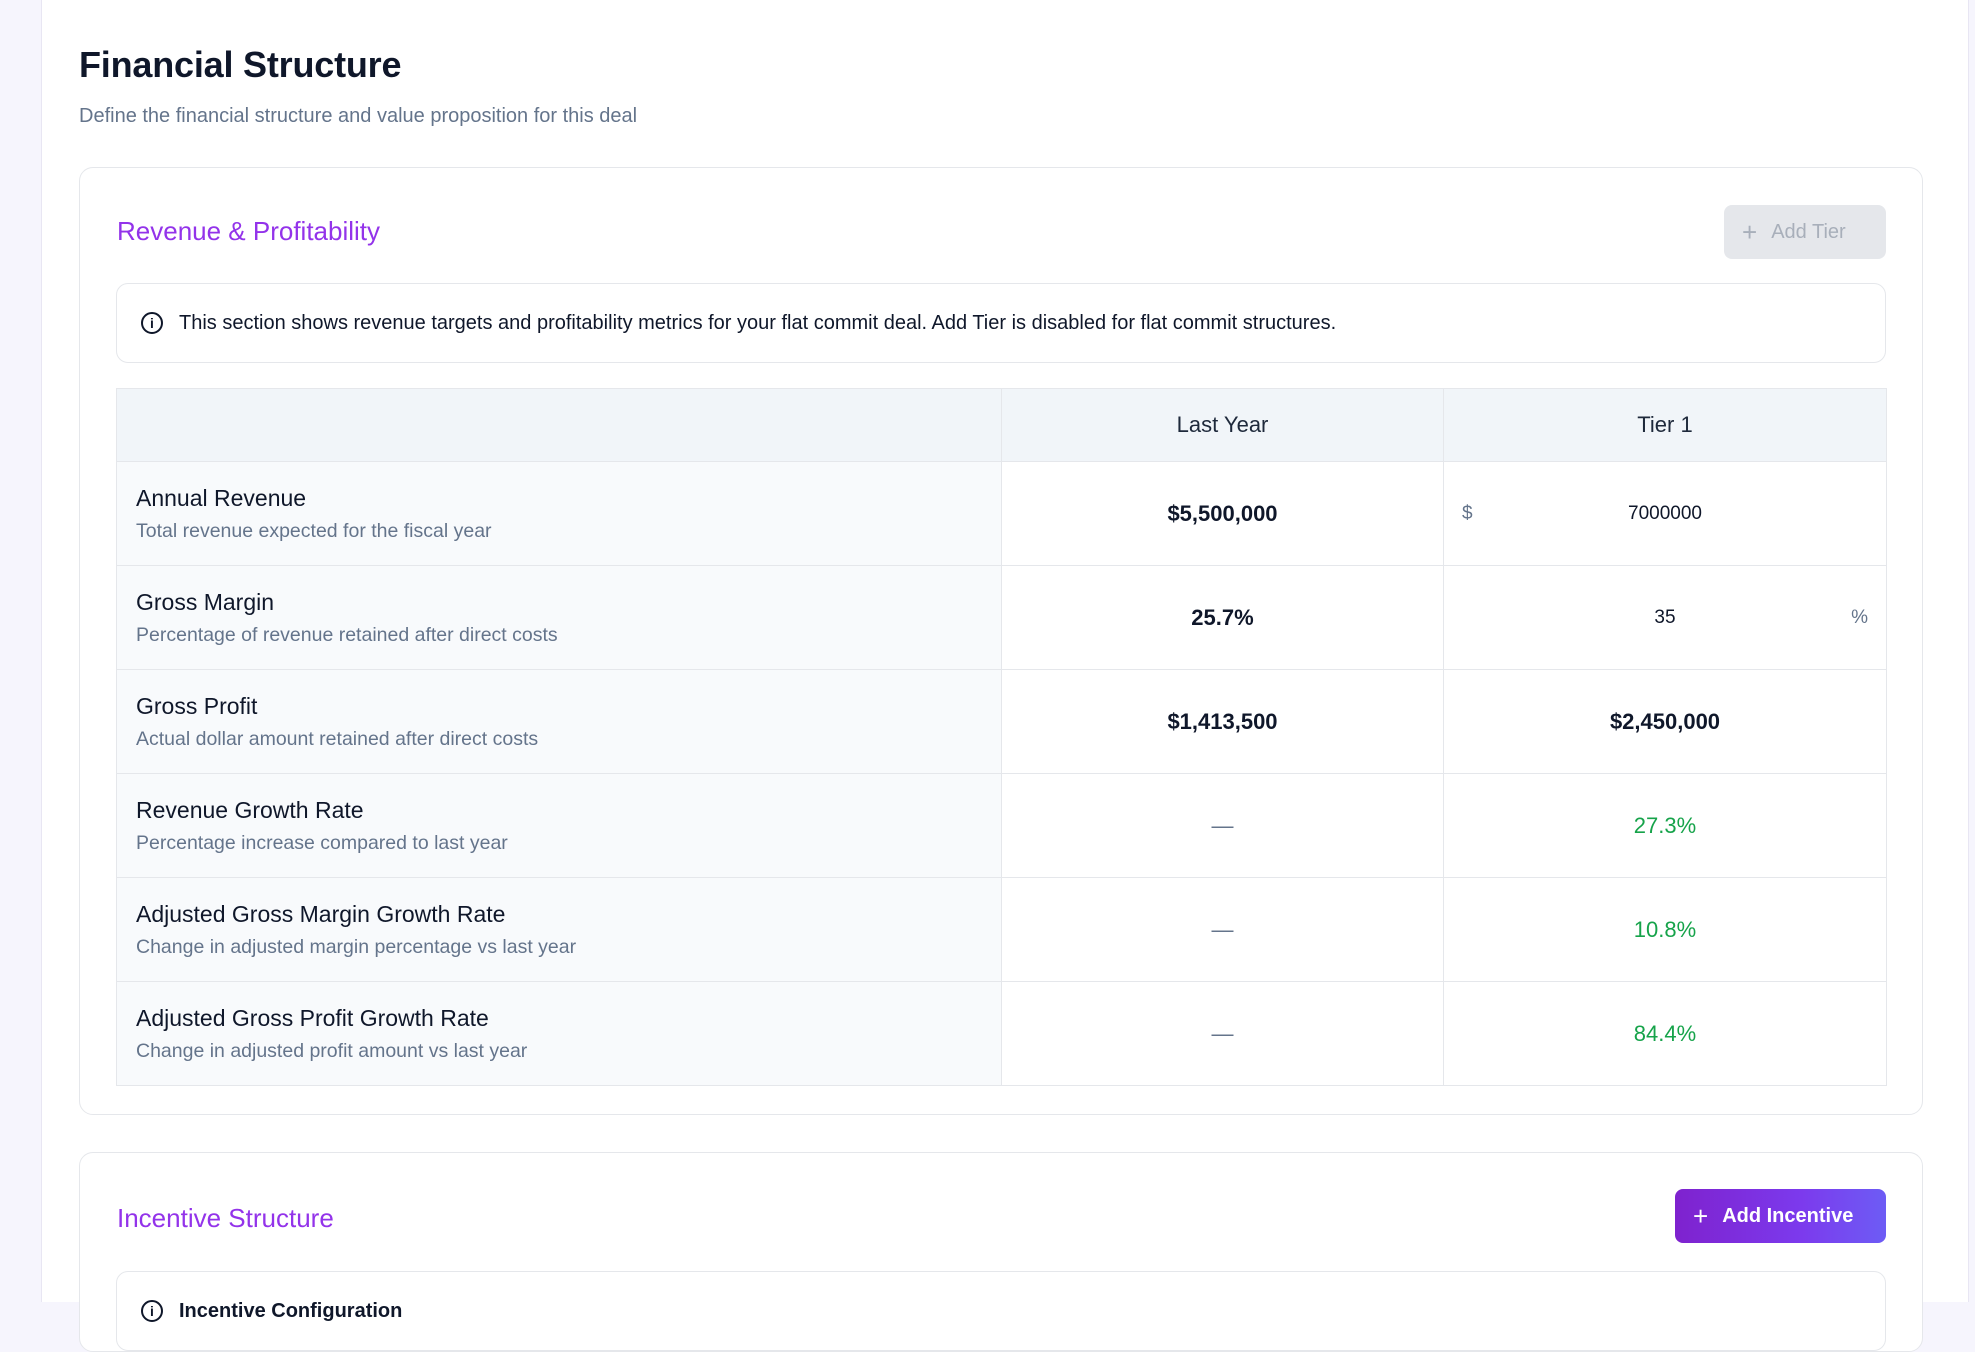  What do you see at coordinates (1467, 513) in the screenshot?
I see `currency-prefix: $` at bounding box center [1467, 513].